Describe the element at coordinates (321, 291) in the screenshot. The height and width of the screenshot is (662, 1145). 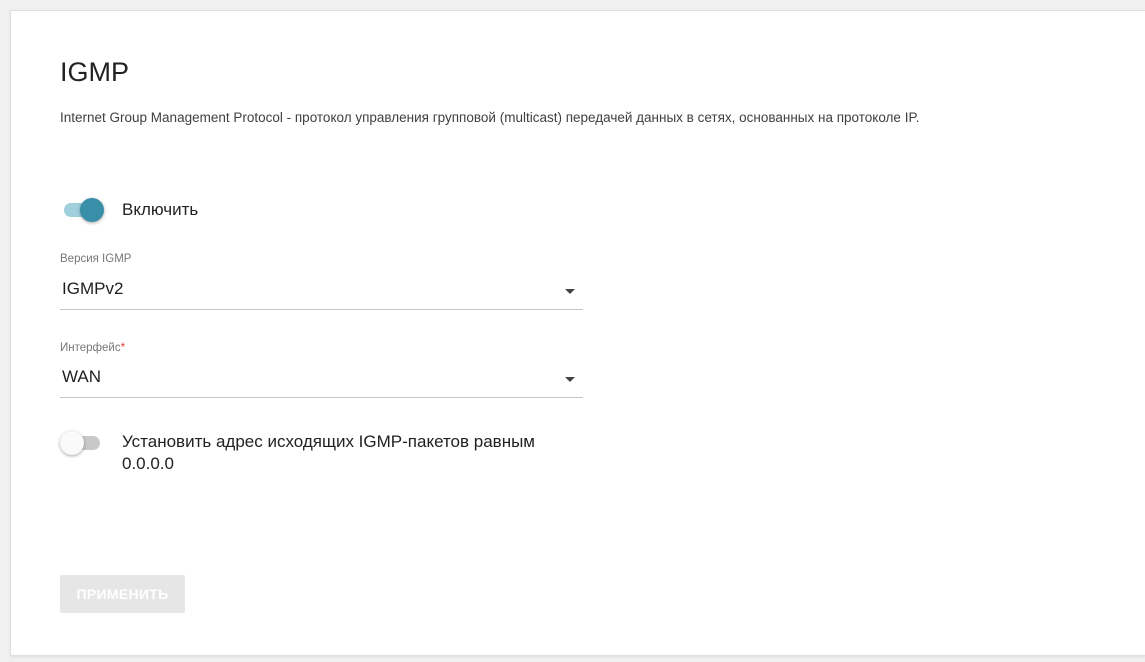
I see `igmp-version-select: IGMPv2` at that location.